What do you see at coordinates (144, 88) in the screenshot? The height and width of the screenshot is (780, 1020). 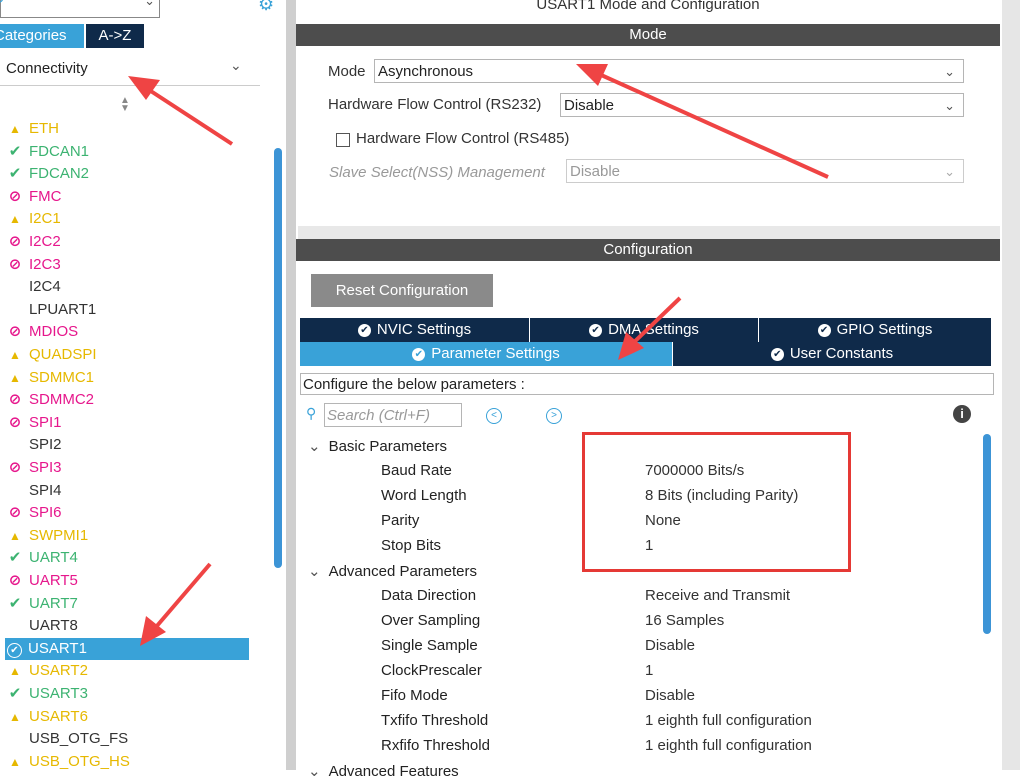 I see `annotation-arrow-head` at bounding box center [144, 88].